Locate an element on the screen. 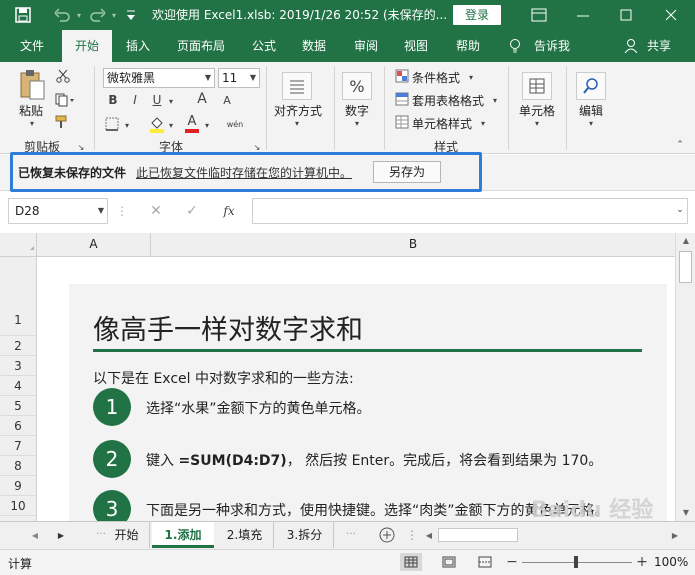  paste-icon is located at coordinates (32, 85).